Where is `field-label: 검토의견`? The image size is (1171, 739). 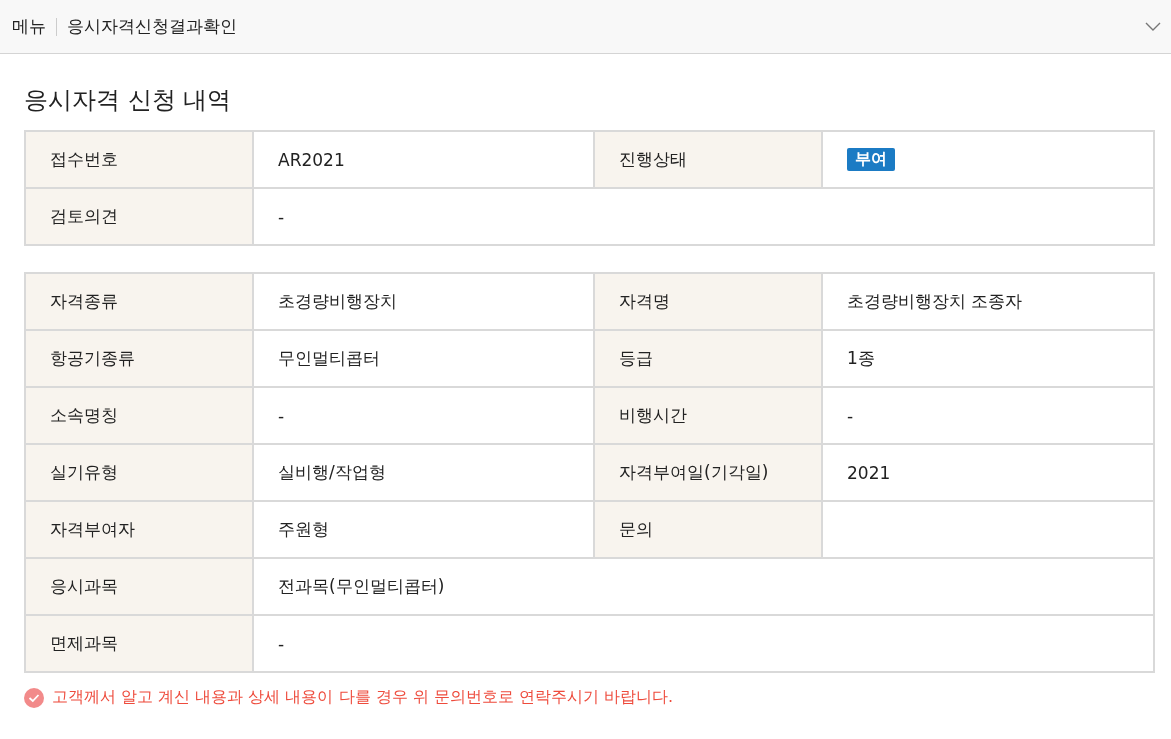 field-label: 검토의견 is located at coordinates (139, 216).